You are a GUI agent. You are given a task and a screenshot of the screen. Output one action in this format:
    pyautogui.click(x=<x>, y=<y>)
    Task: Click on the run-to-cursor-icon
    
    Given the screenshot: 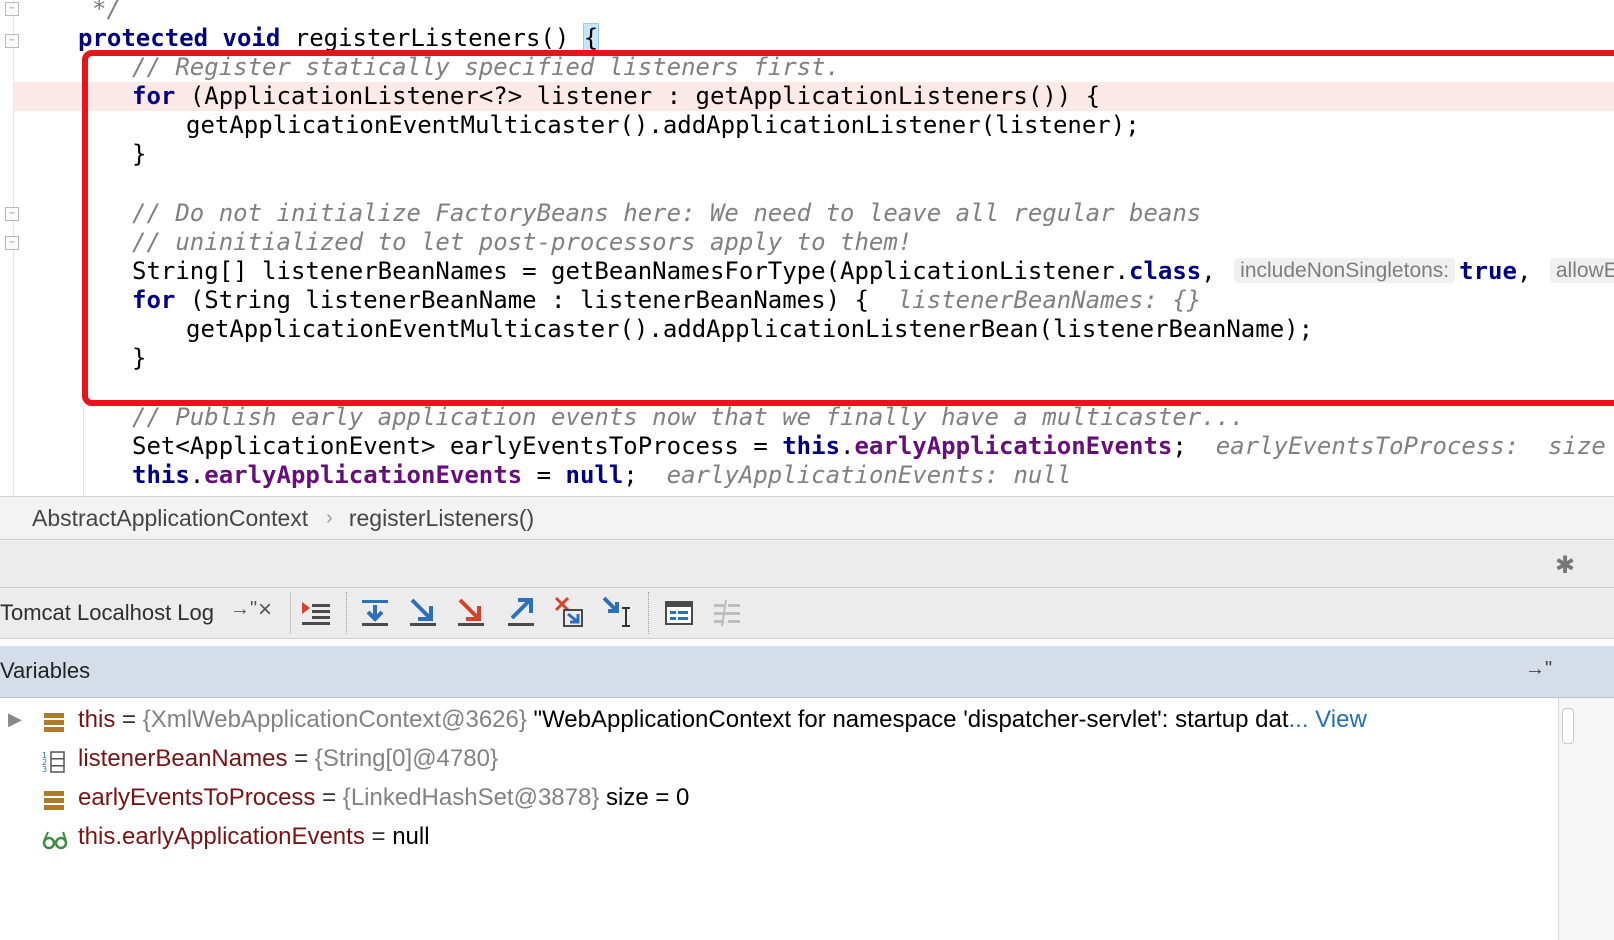 What is the action you would take?
    pyautogui.click(x=617, y=612)
    